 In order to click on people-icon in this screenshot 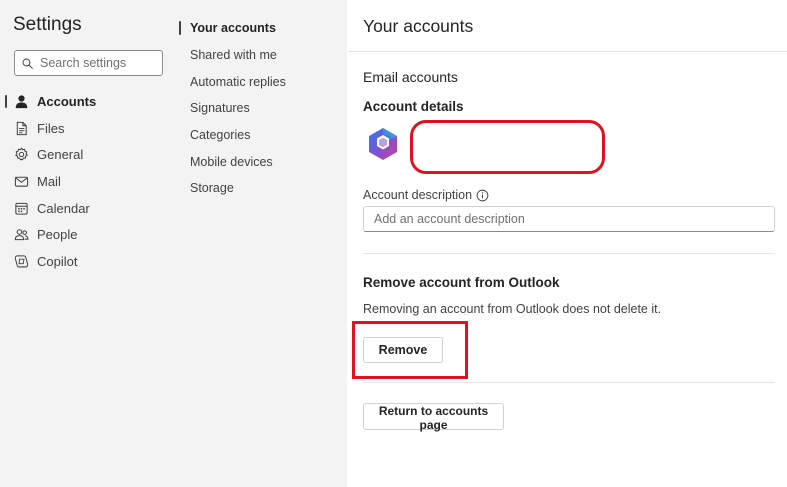, I will do `click(21, 235)`.